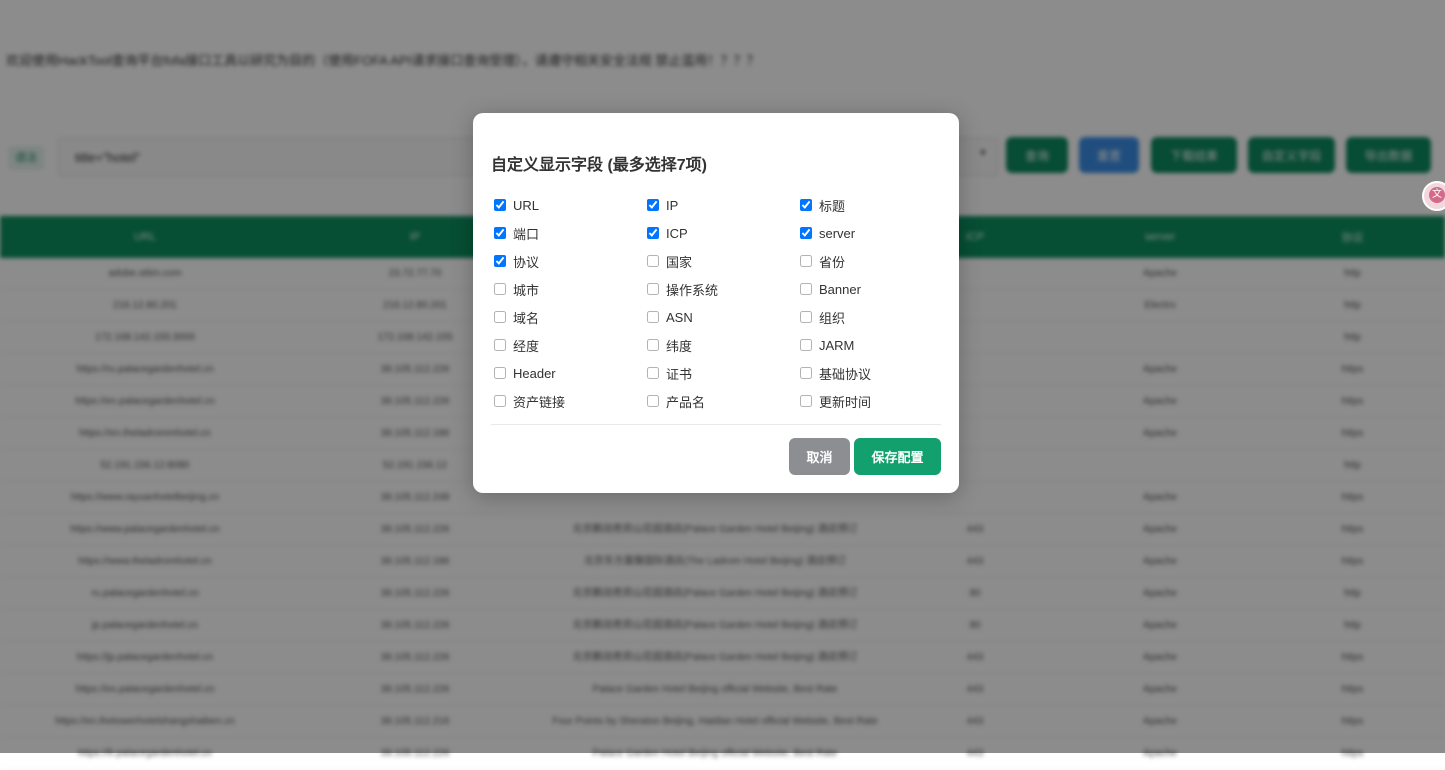  I want to click on field-option: Header, so click(570, 373).